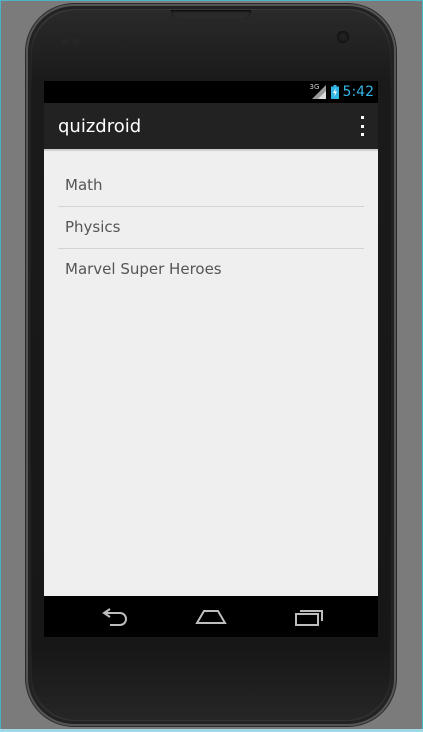 The width and height of the screenshot is (423, 732). Describe the element at coordinates (211, 92) in the screenshot. I see `status-bar: 3G 5:42` at that location.